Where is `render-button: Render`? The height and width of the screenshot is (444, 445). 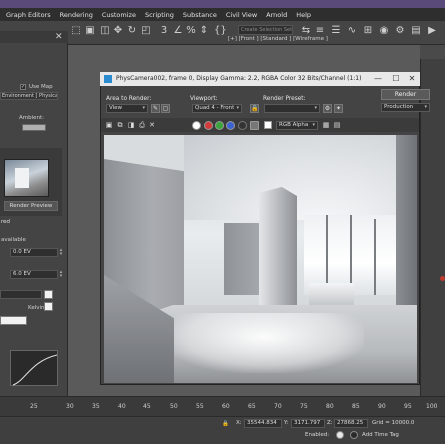 render-button: Render is located at coordinates (405, 94).